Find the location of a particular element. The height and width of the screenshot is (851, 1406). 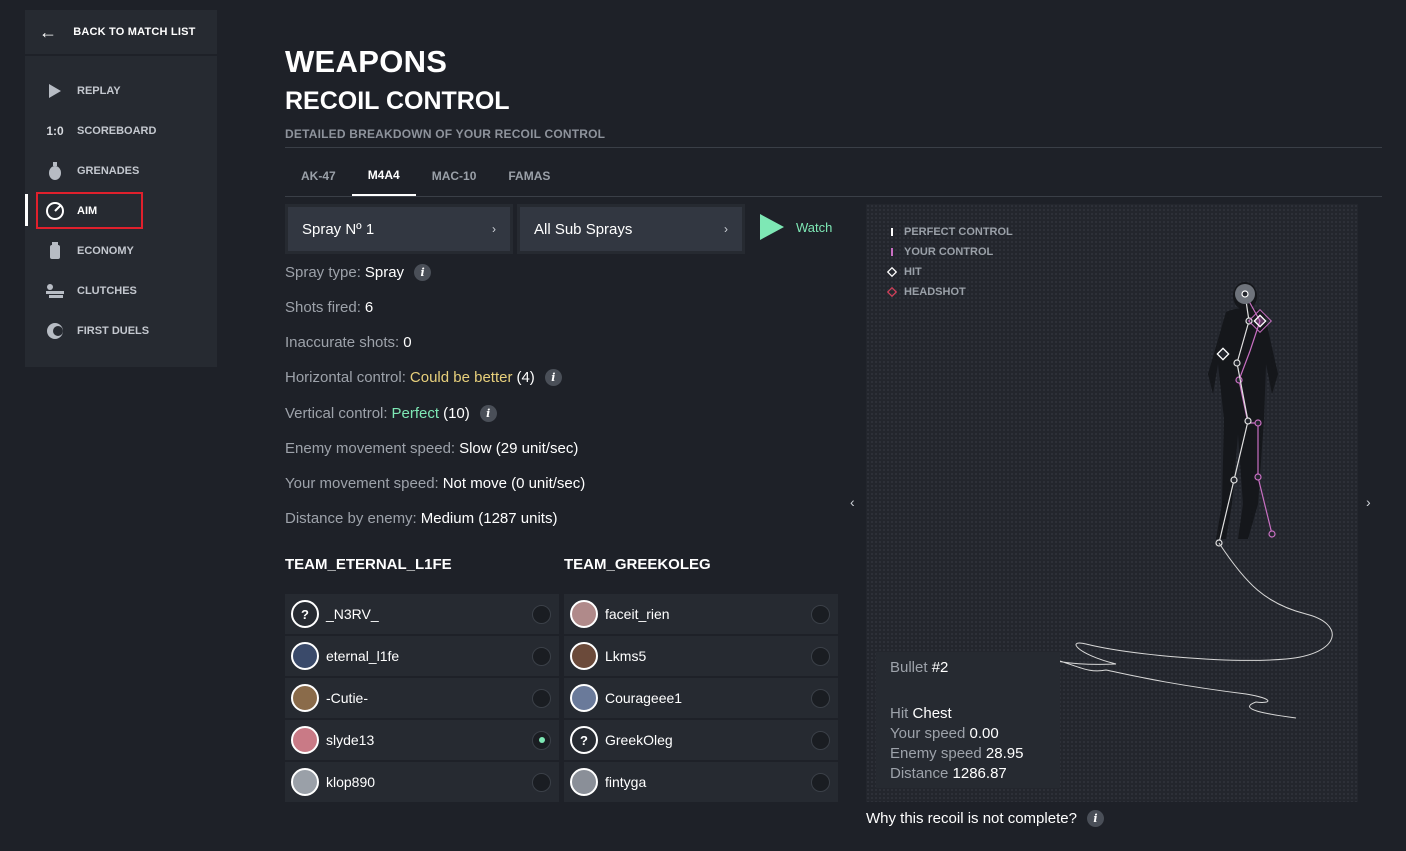

why-incomplete-note: Why this recoil is not complete? i is located at coordinates (985, 818).